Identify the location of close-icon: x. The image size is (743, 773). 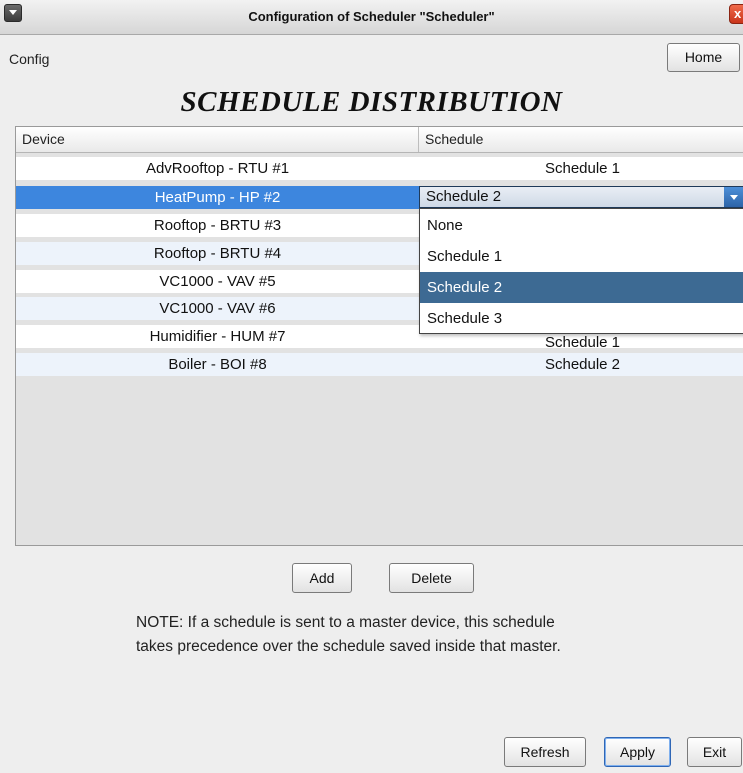
(736, 14).